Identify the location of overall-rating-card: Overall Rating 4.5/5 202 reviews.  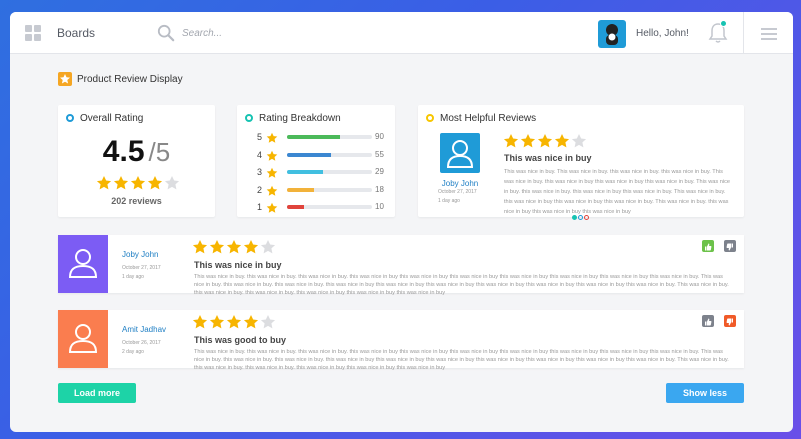
(136, 161).